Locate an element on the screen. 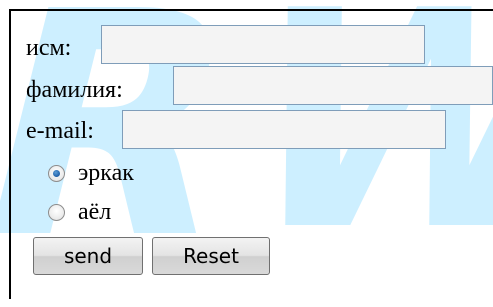  last-name-input is located at coordinates (333, 85).